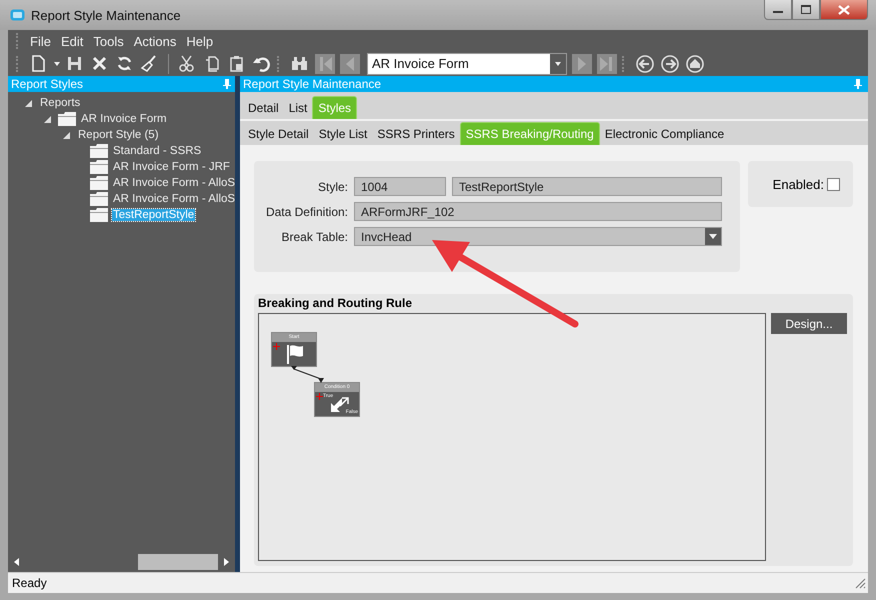 This screenshot has width=876, height=600. I want to click on tree-item: Standard - SSRS, so click(157, 151).